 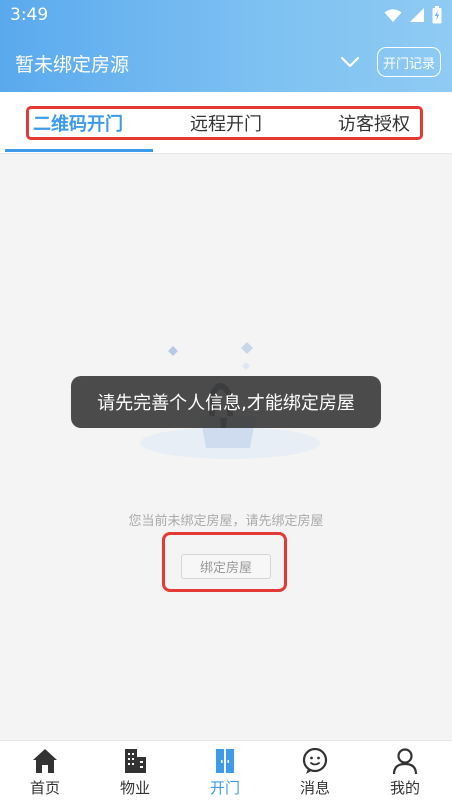 I want to click on door-tabs: 二维码开门 远程开门 访客授权, so click(x=226, y=123).